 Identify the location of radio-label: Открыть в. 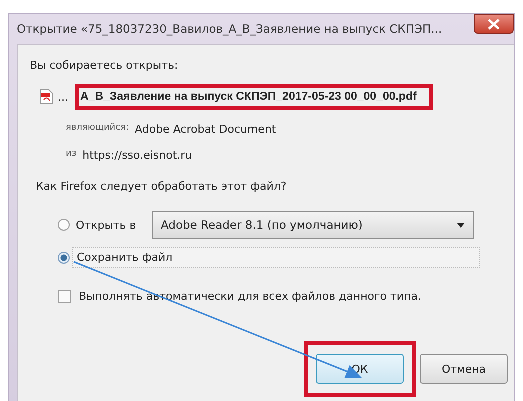
(111, 225).